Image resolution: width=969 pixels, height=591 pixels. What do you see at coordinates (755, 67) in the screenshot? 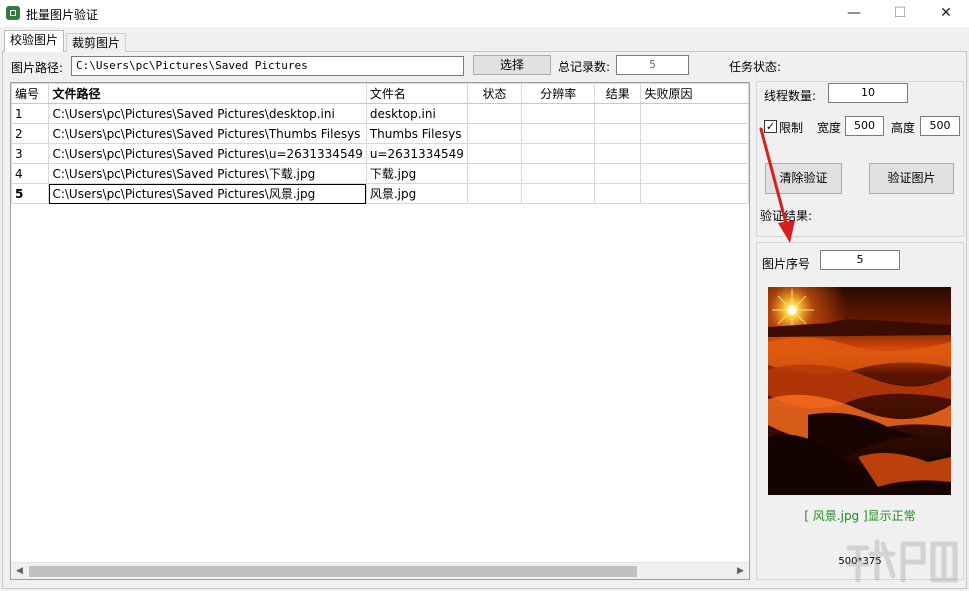
I see `task-status-label: 任务状态:` at bounding box center [755, 67].